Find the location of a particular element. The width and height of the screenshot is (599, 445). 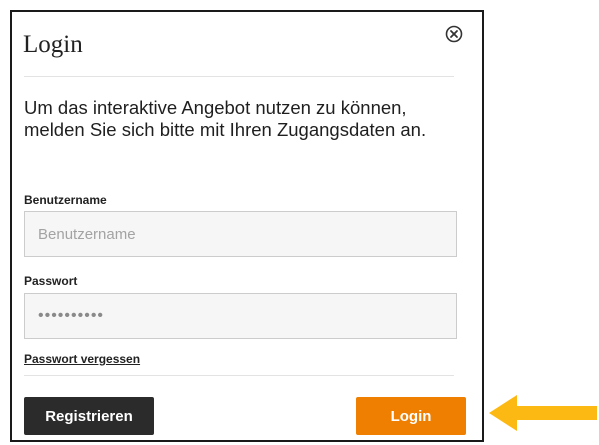

register-button: Registrieren is located at coordinates (89, 416).